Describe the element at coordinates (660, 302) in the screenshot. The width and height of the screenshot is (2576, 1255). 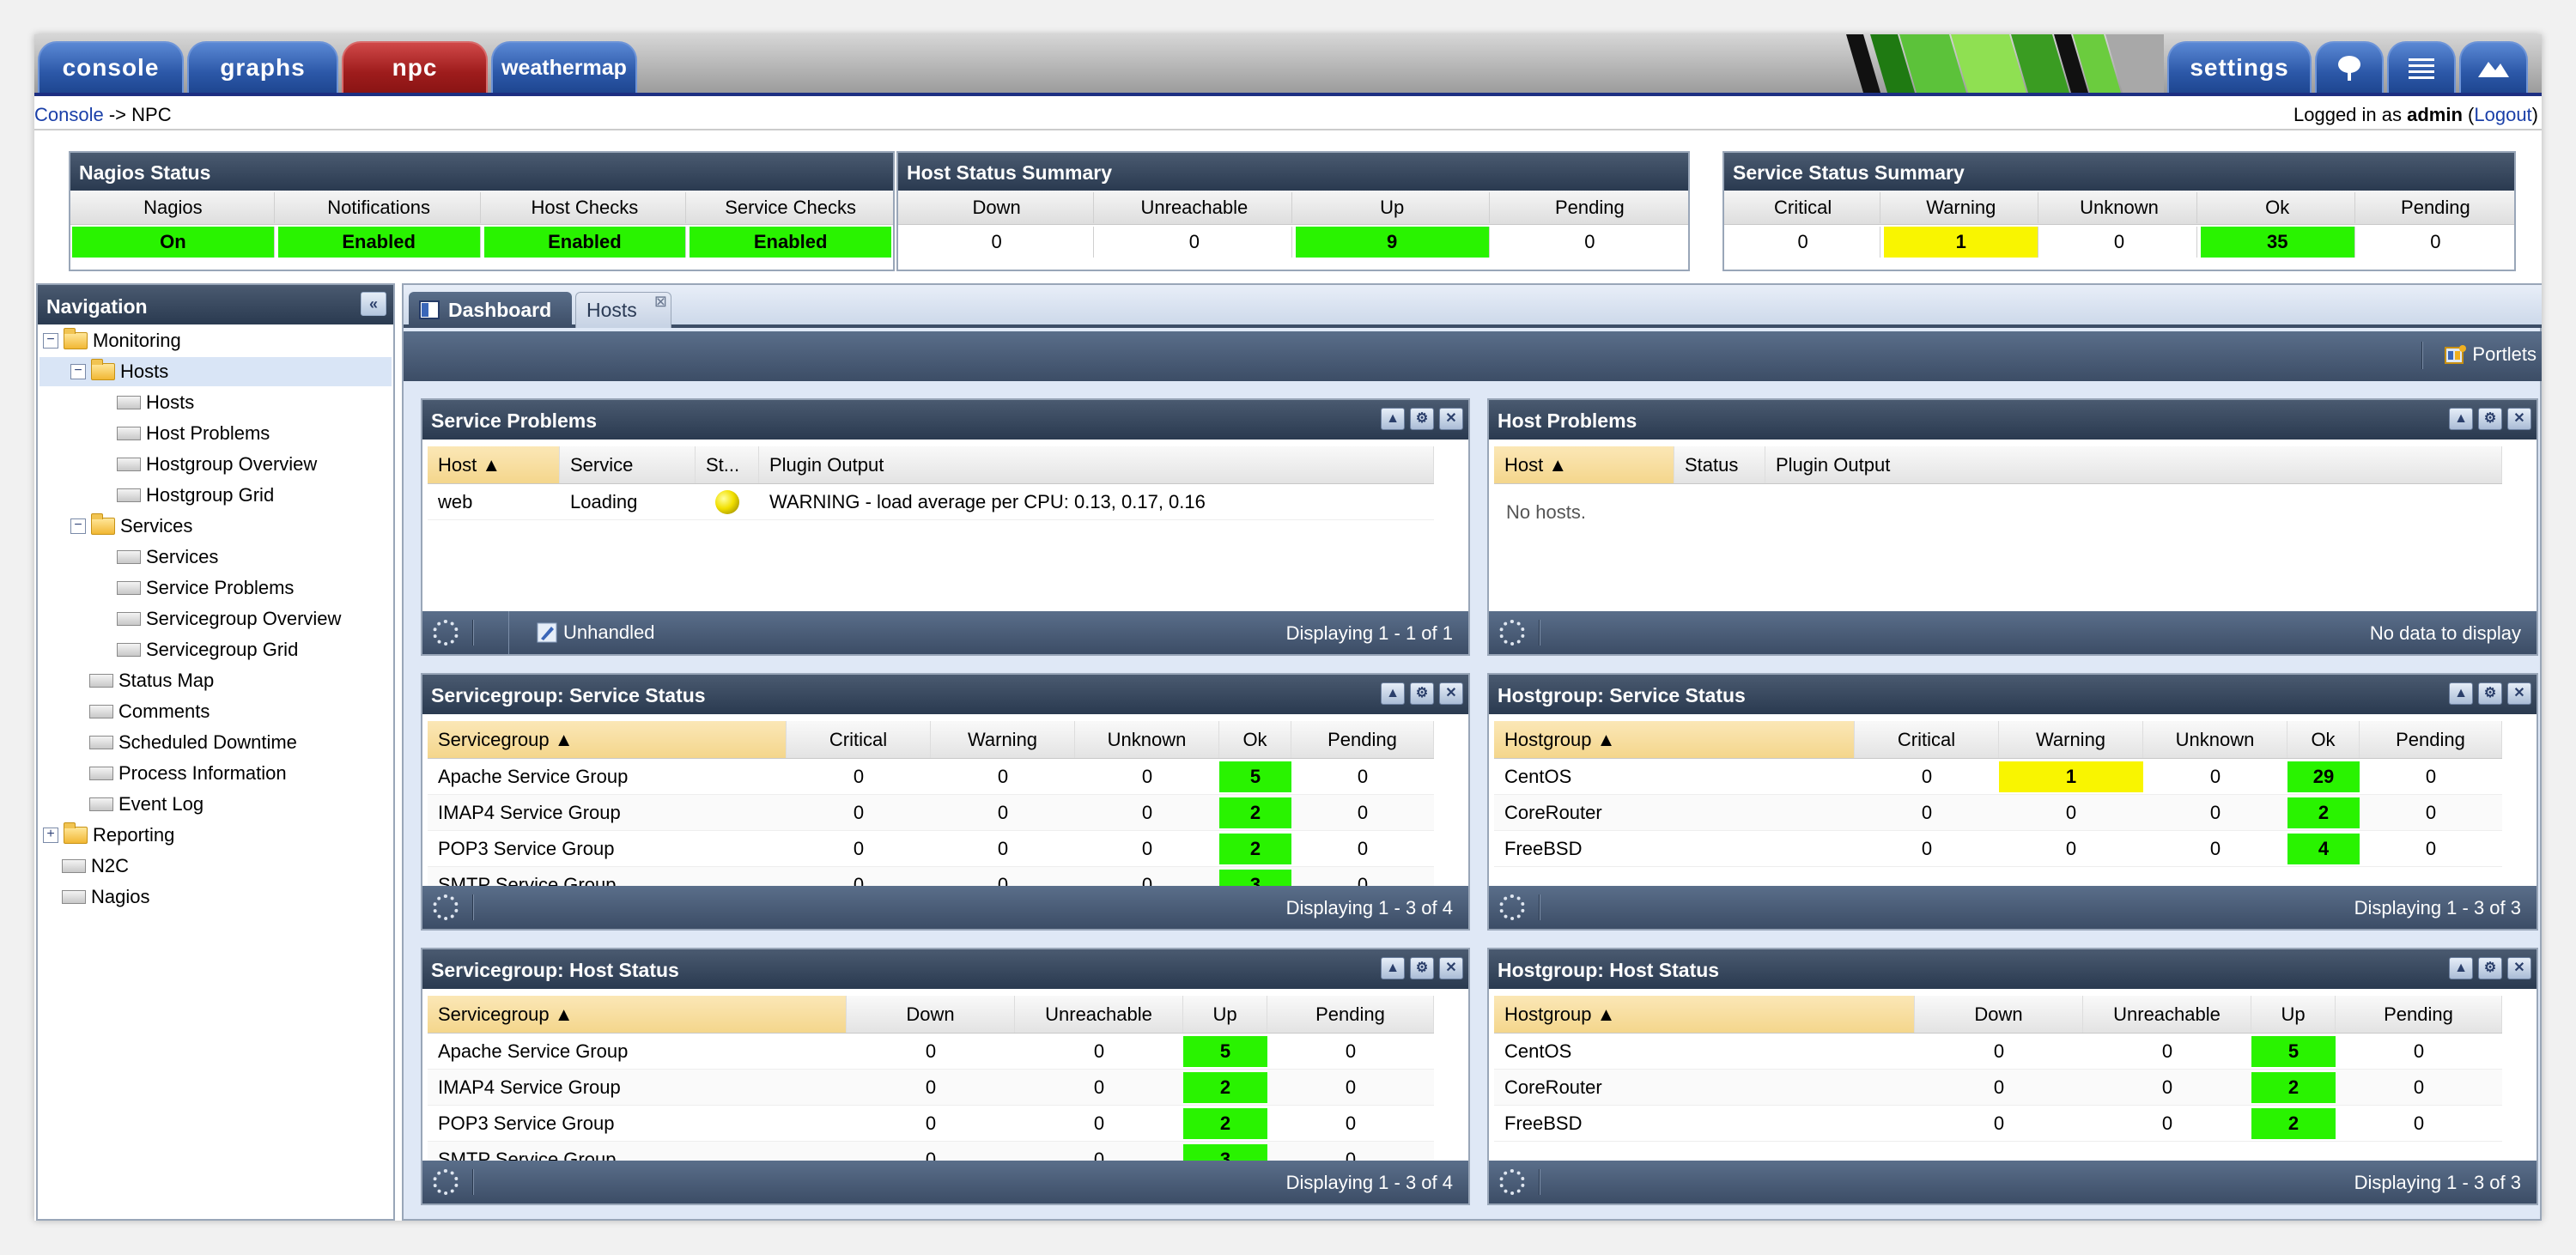
I see `close-tab-icon: ⊠` at that location.